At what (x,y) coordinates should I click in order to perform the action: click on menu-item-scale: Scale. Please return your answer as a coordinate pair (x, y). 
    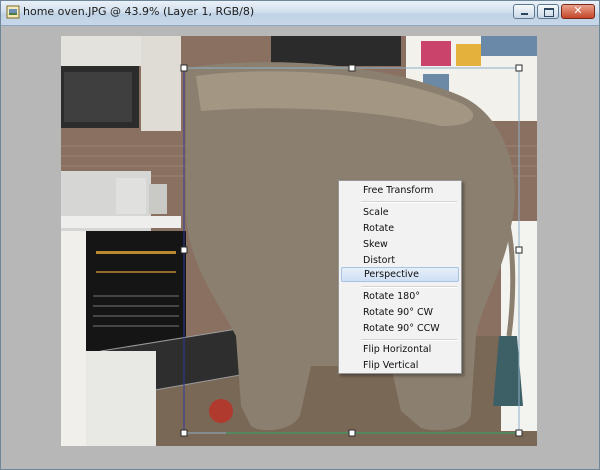
    Looking at the image, I should click on (400, 212).